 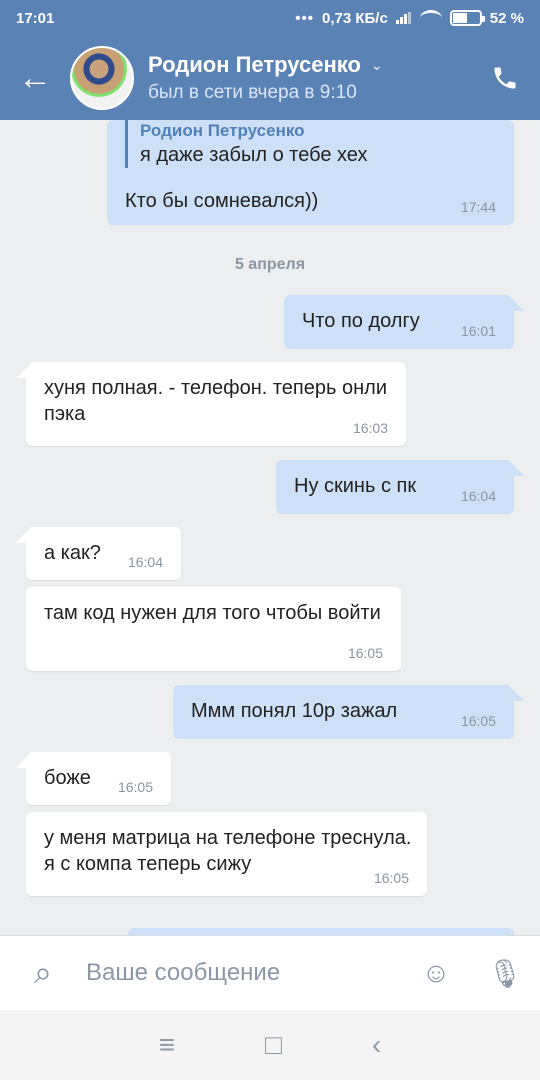 I want to click on reply-author: Родион Петрусенко, so click(x=222, y=130).